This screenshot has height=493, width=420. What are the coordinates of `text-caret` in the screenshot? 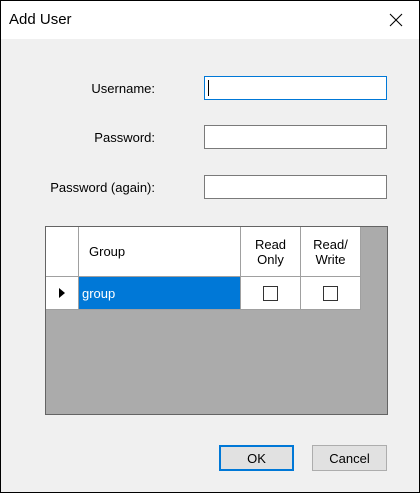 It's located at (208, 88).